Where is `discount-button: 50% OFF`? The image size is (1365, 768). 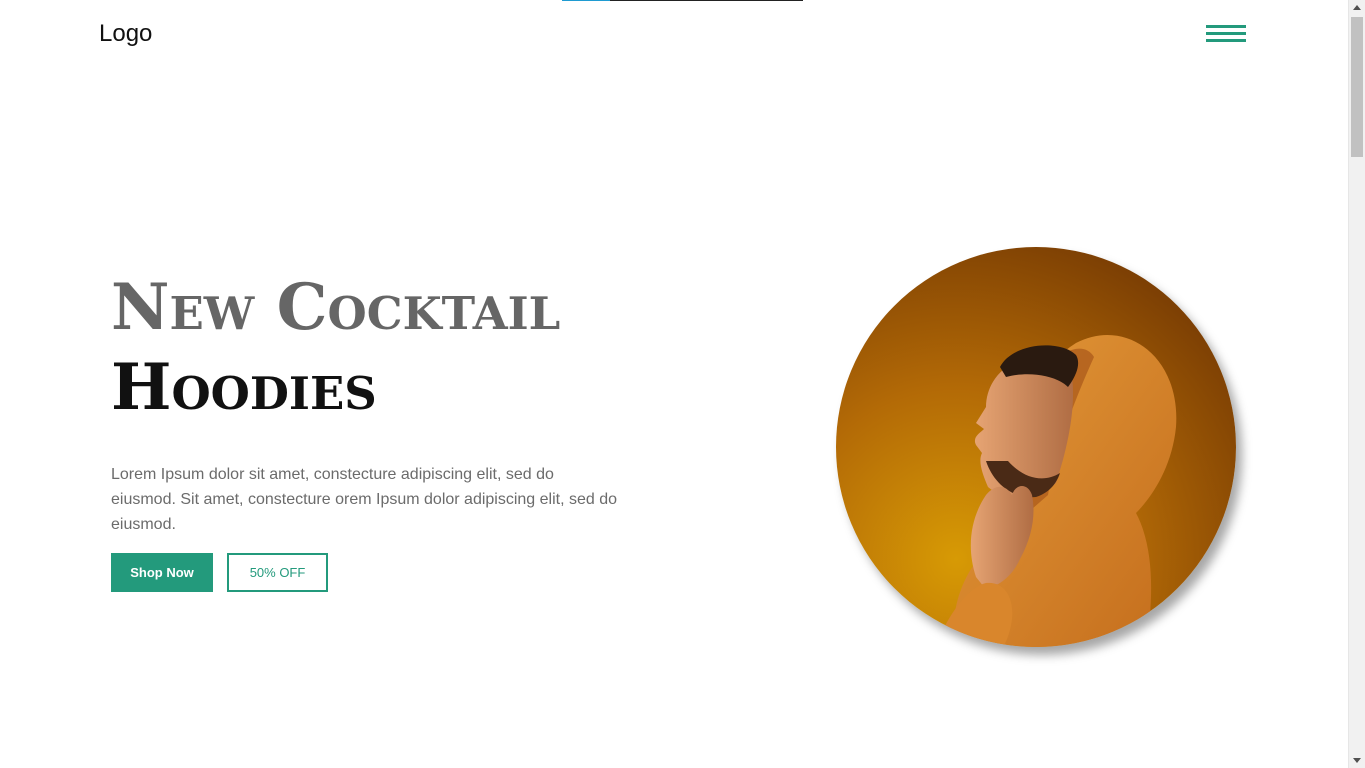 discount-button: 50% OFF is located at coordinates (277, 572).